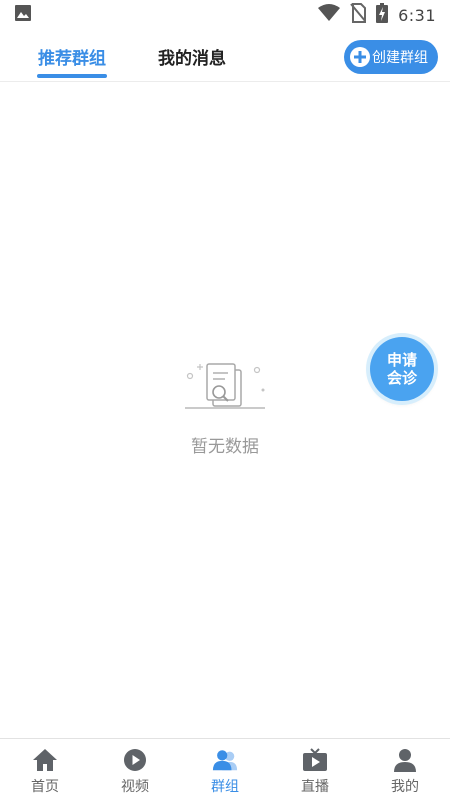 The height and width of the screenshot is (800, 450). I want to click on create-group-button: 创建群组, so click(391, 57).